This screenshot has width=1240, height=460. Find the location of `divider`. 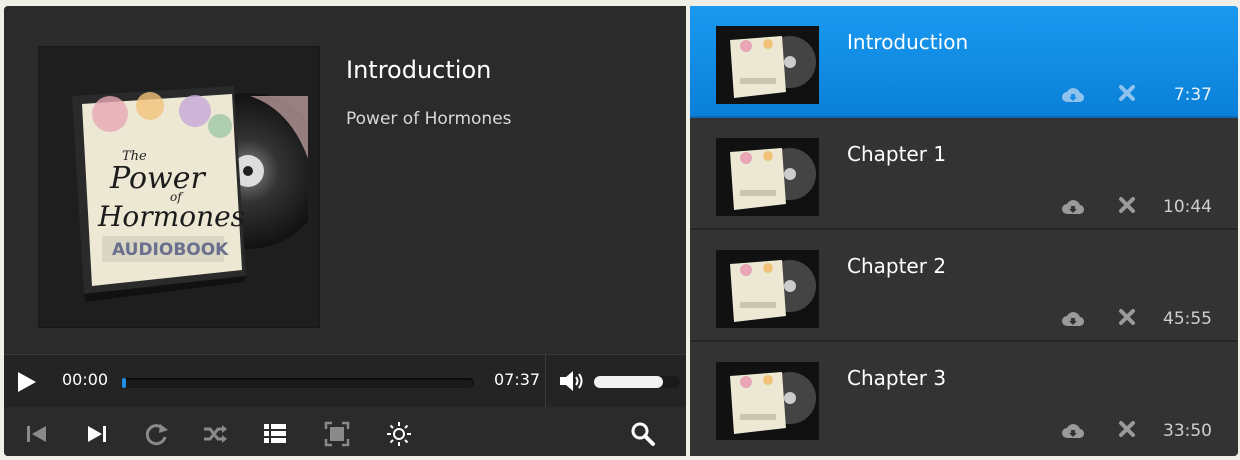

divider is located at coordinates (545, 381).